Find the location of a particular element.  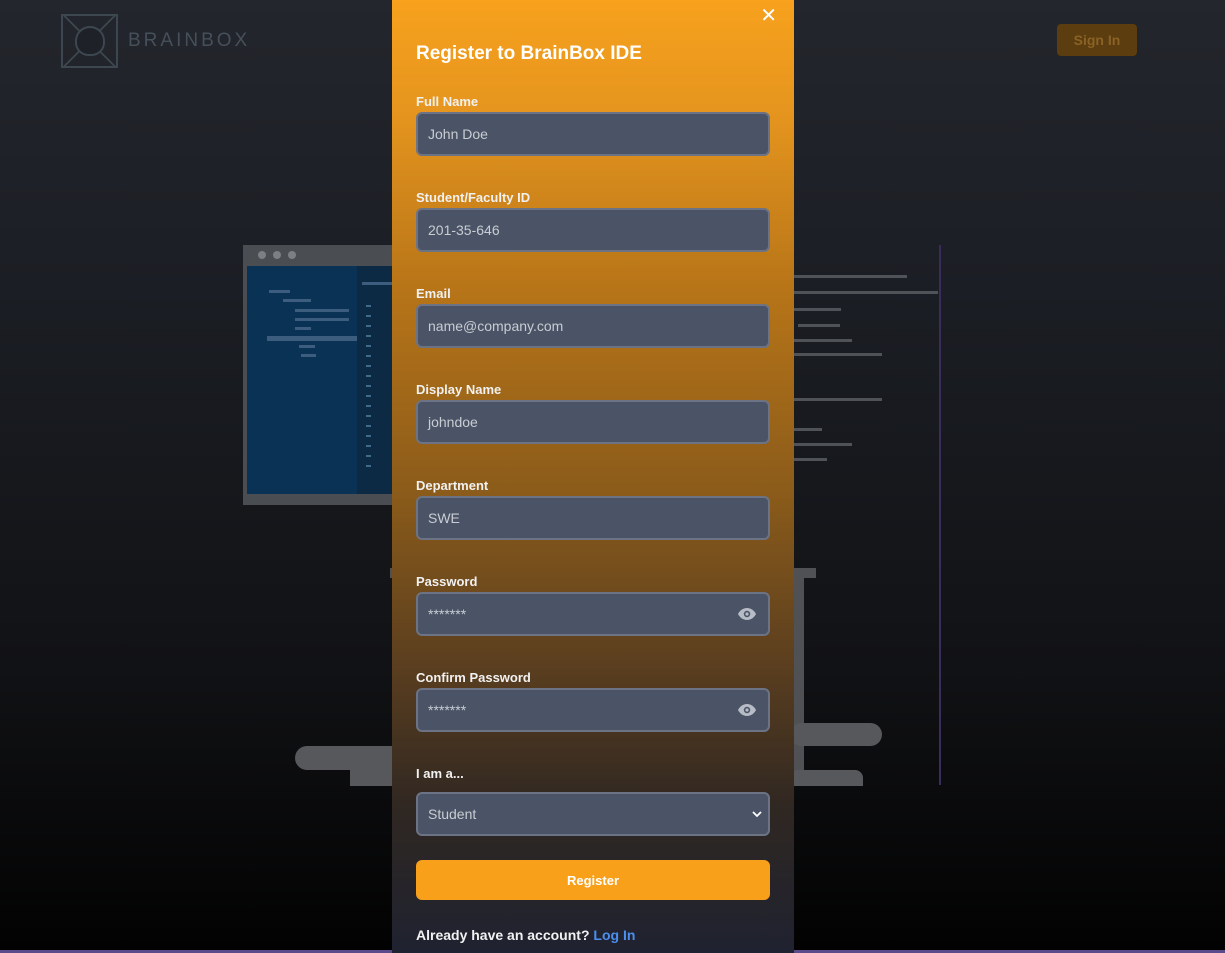

student-id-input: 201-35-646 is located at coordinates (593, 230).